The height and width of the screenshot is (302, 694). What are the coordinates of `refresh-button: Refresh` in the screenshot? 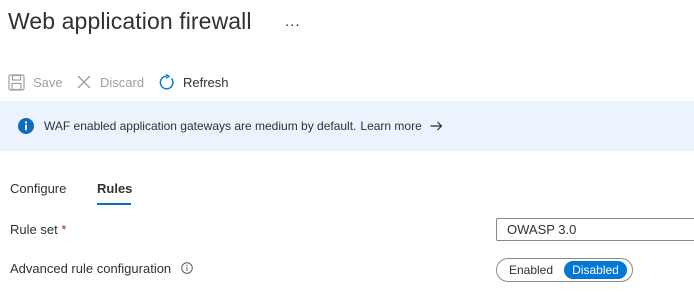 It's located at (193, 82).